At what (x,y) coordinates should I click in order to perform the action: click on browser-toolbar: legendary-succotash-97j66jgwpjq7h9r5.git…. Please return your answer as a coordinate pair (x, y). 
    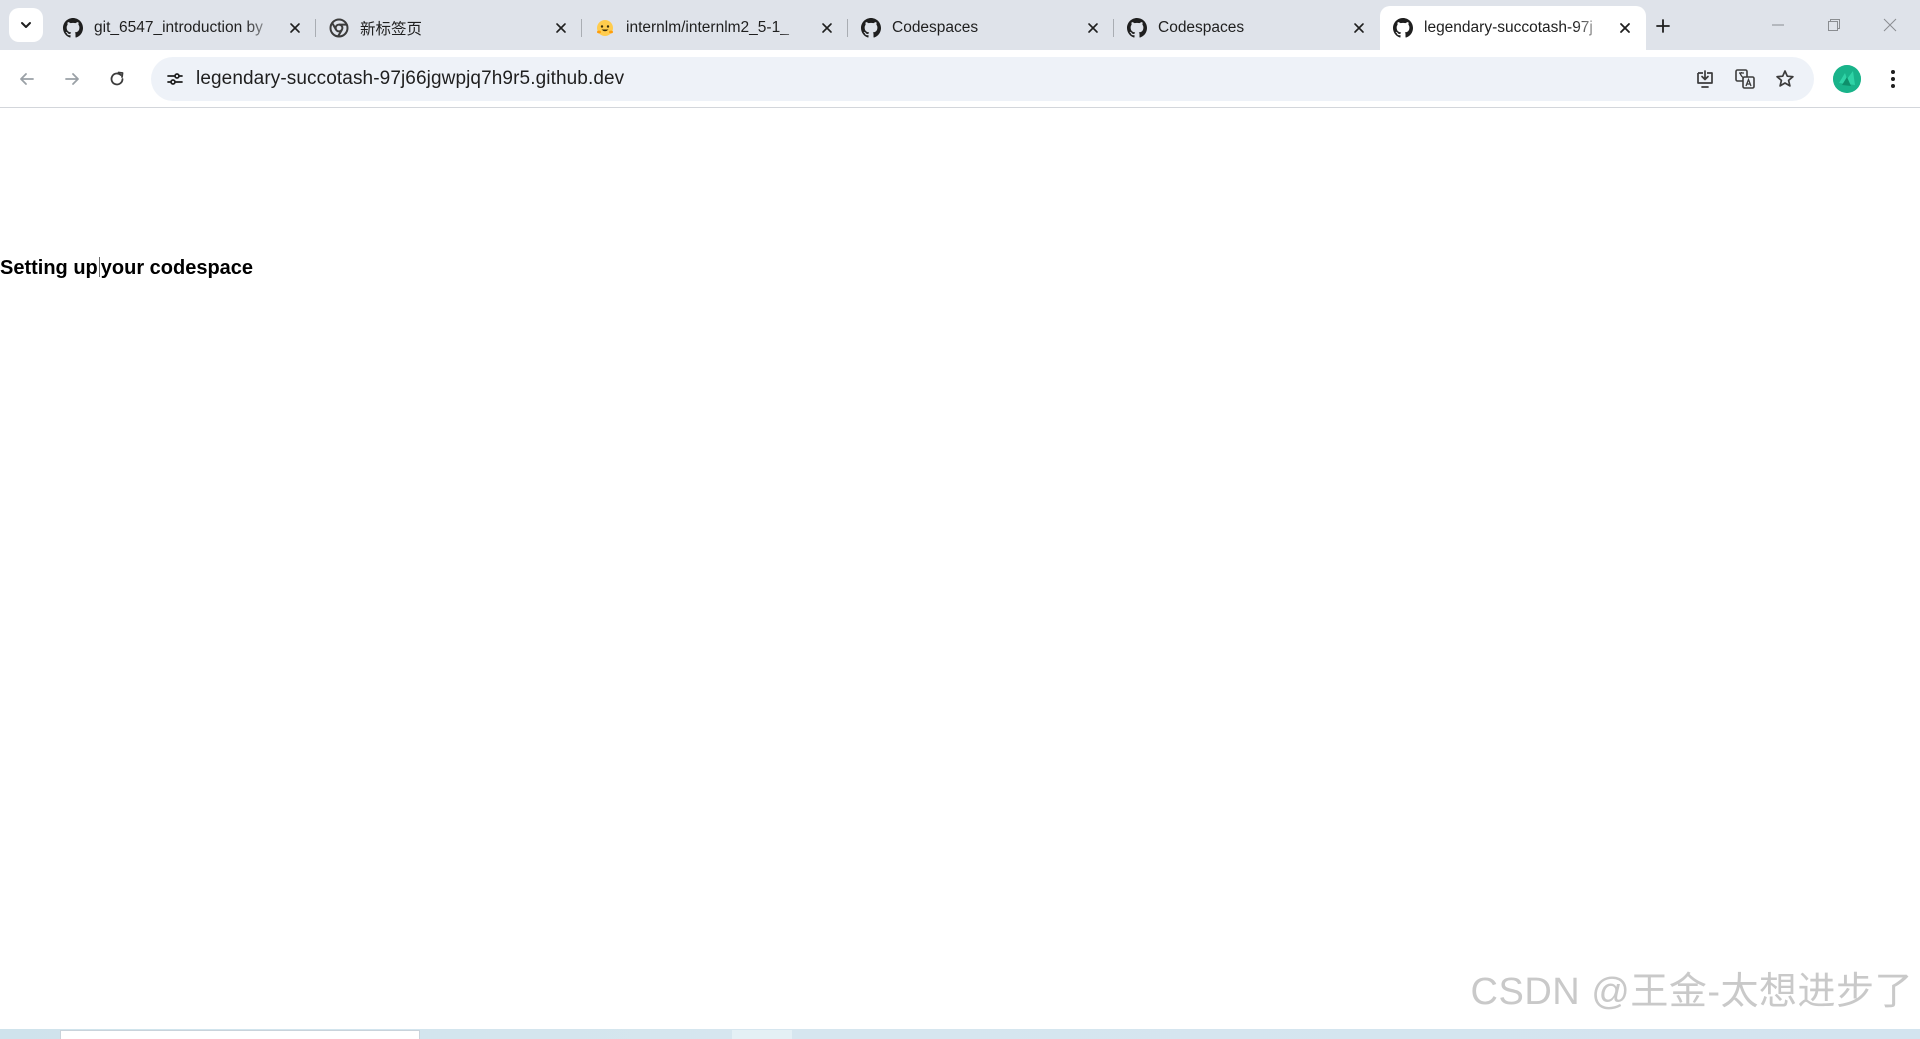
    Looking at the image, I should click on (960, 79).